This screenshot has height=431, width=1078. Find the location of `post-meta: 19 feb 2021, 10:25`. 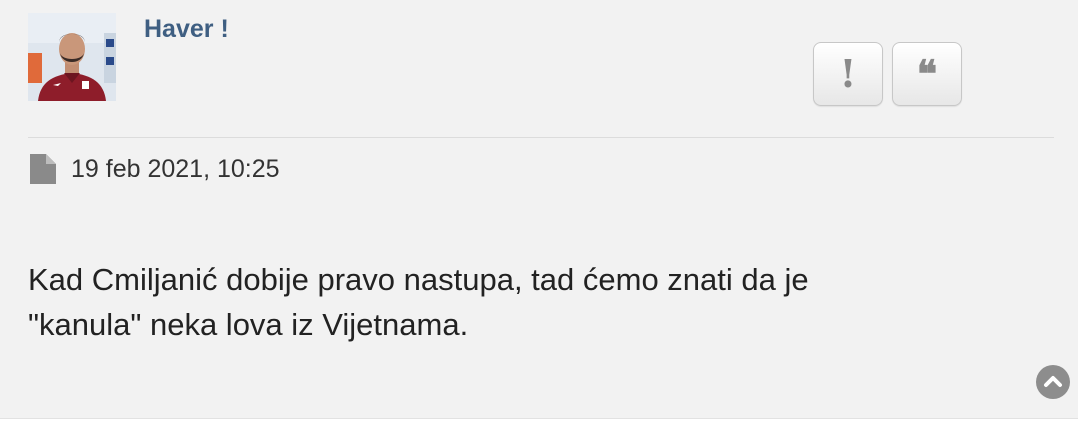

post-meta: 19 feb 2021, 10:25 is located at coordinates (155, 169).